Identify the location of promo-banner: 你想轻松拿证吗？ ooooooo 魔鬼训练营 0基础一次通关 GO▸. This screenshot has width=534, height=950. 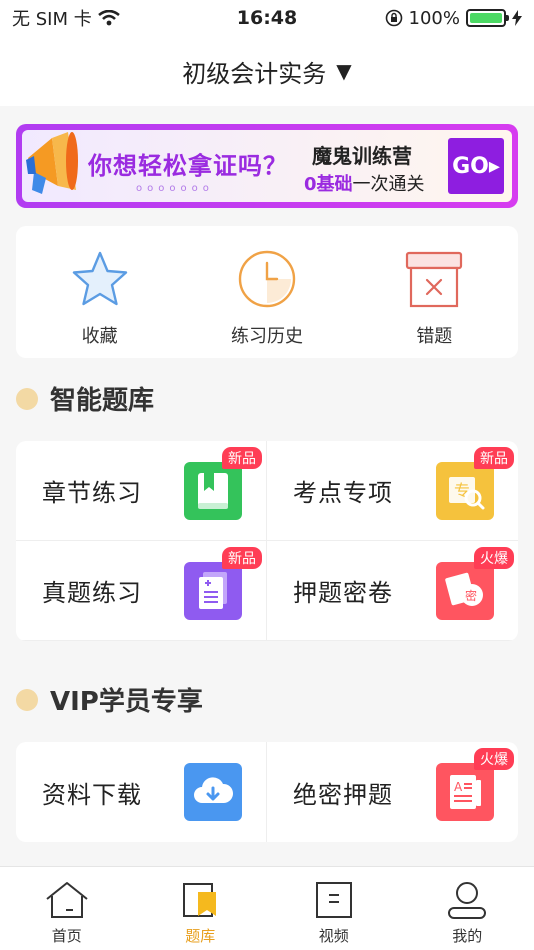
(267, 166).